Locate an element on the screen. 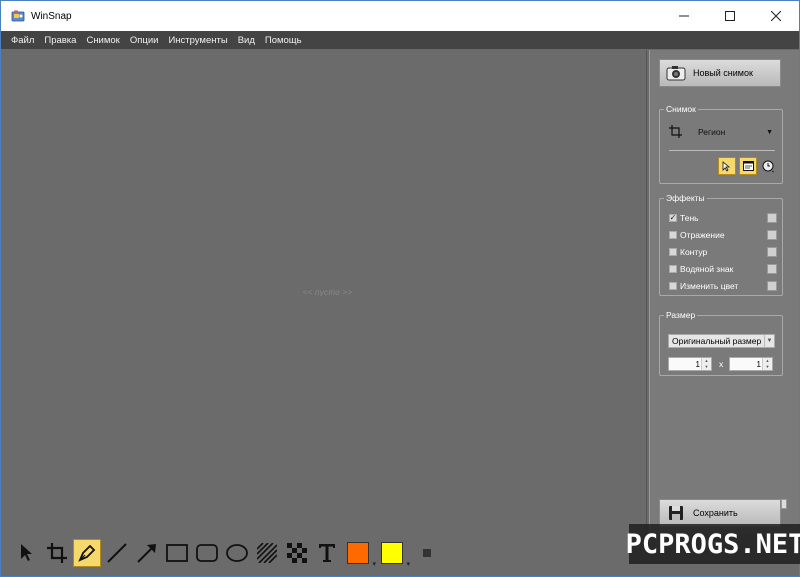 Image resolution: width=800 pixels, height=577 pixels. ellipse-icon is located at coordinates (237, 552).